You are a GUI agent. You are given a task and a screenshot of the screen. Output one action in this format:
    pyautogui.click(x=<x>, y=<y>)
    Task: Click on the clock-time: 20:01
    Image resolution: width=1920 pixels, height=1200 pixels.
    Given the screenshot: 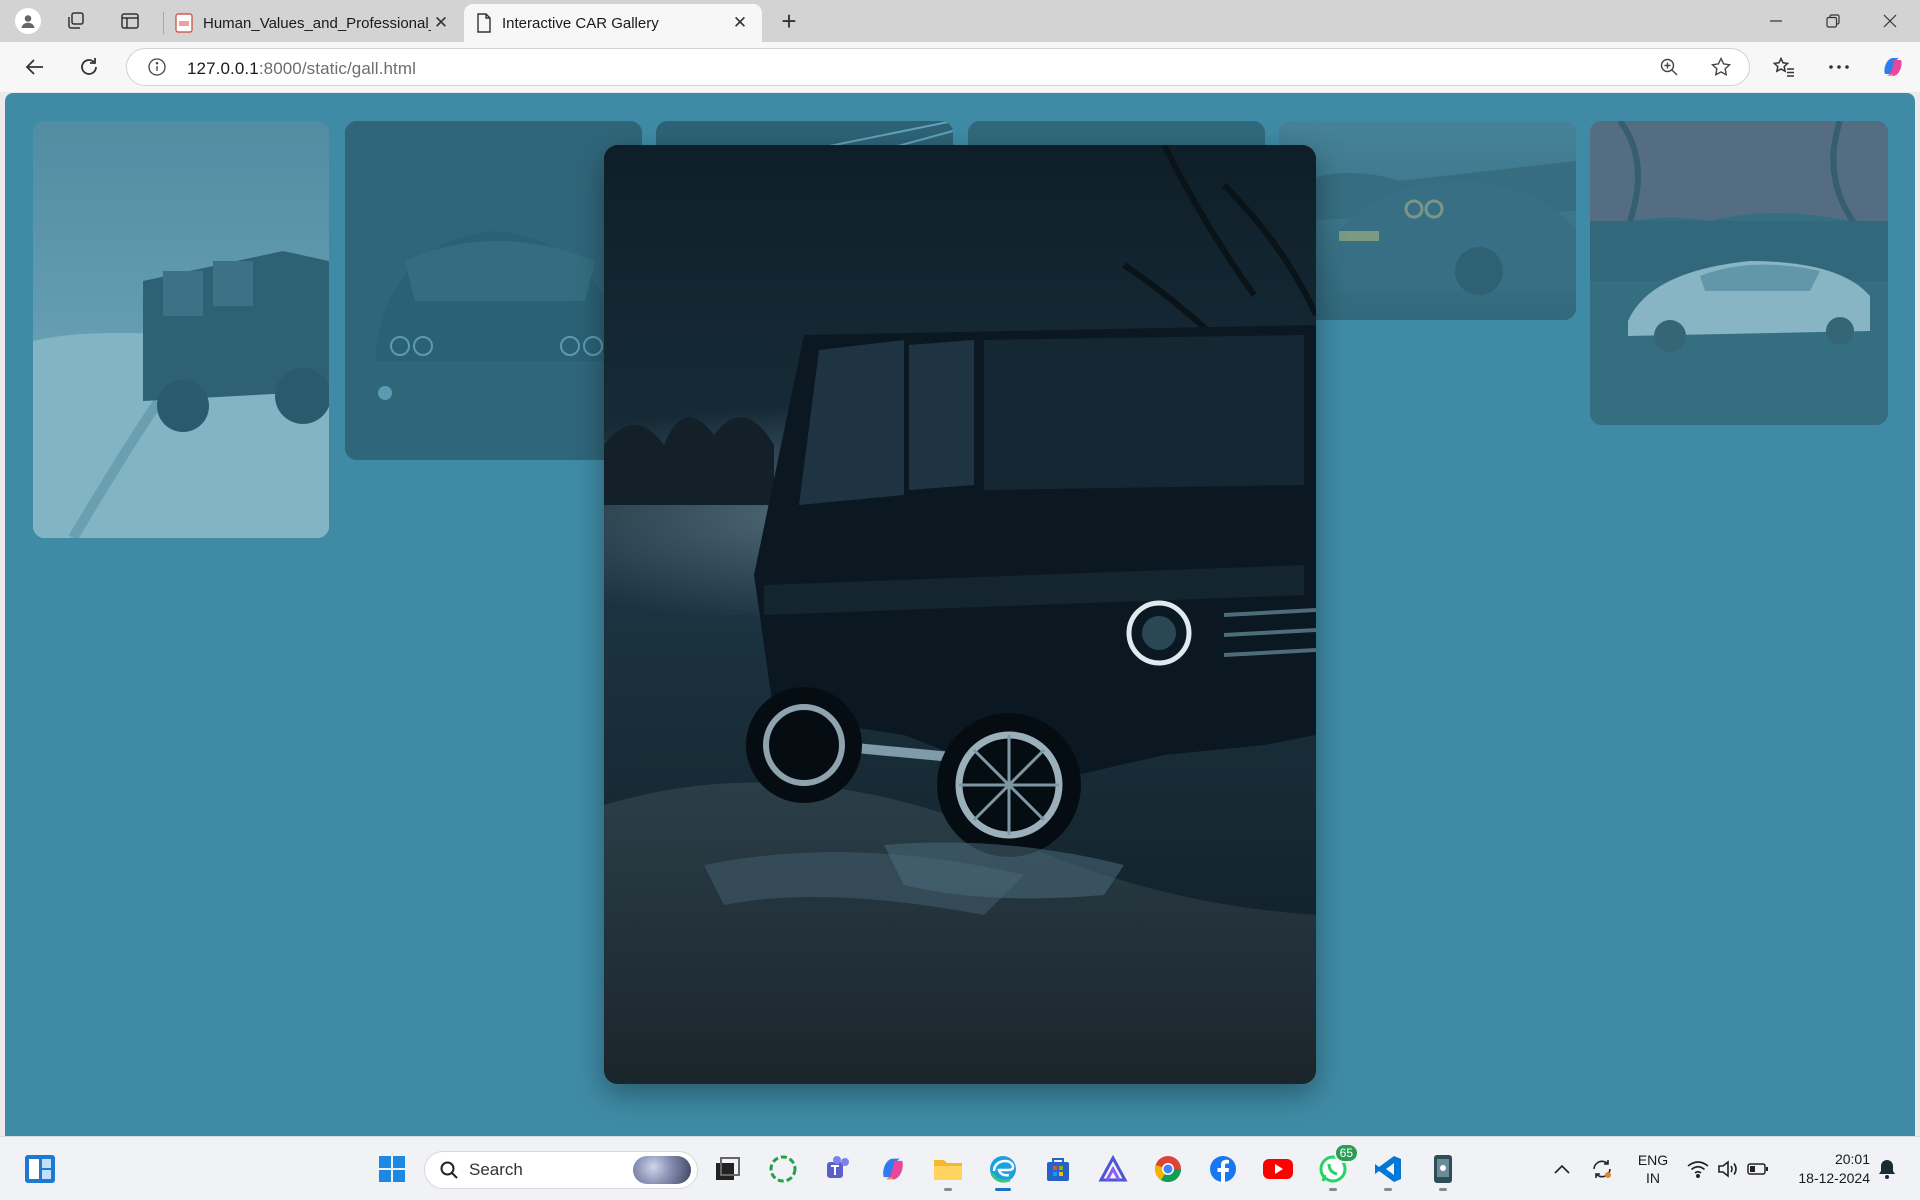 What is the action you would take?
    pyautogui.click(x=1852, y=1159)
    